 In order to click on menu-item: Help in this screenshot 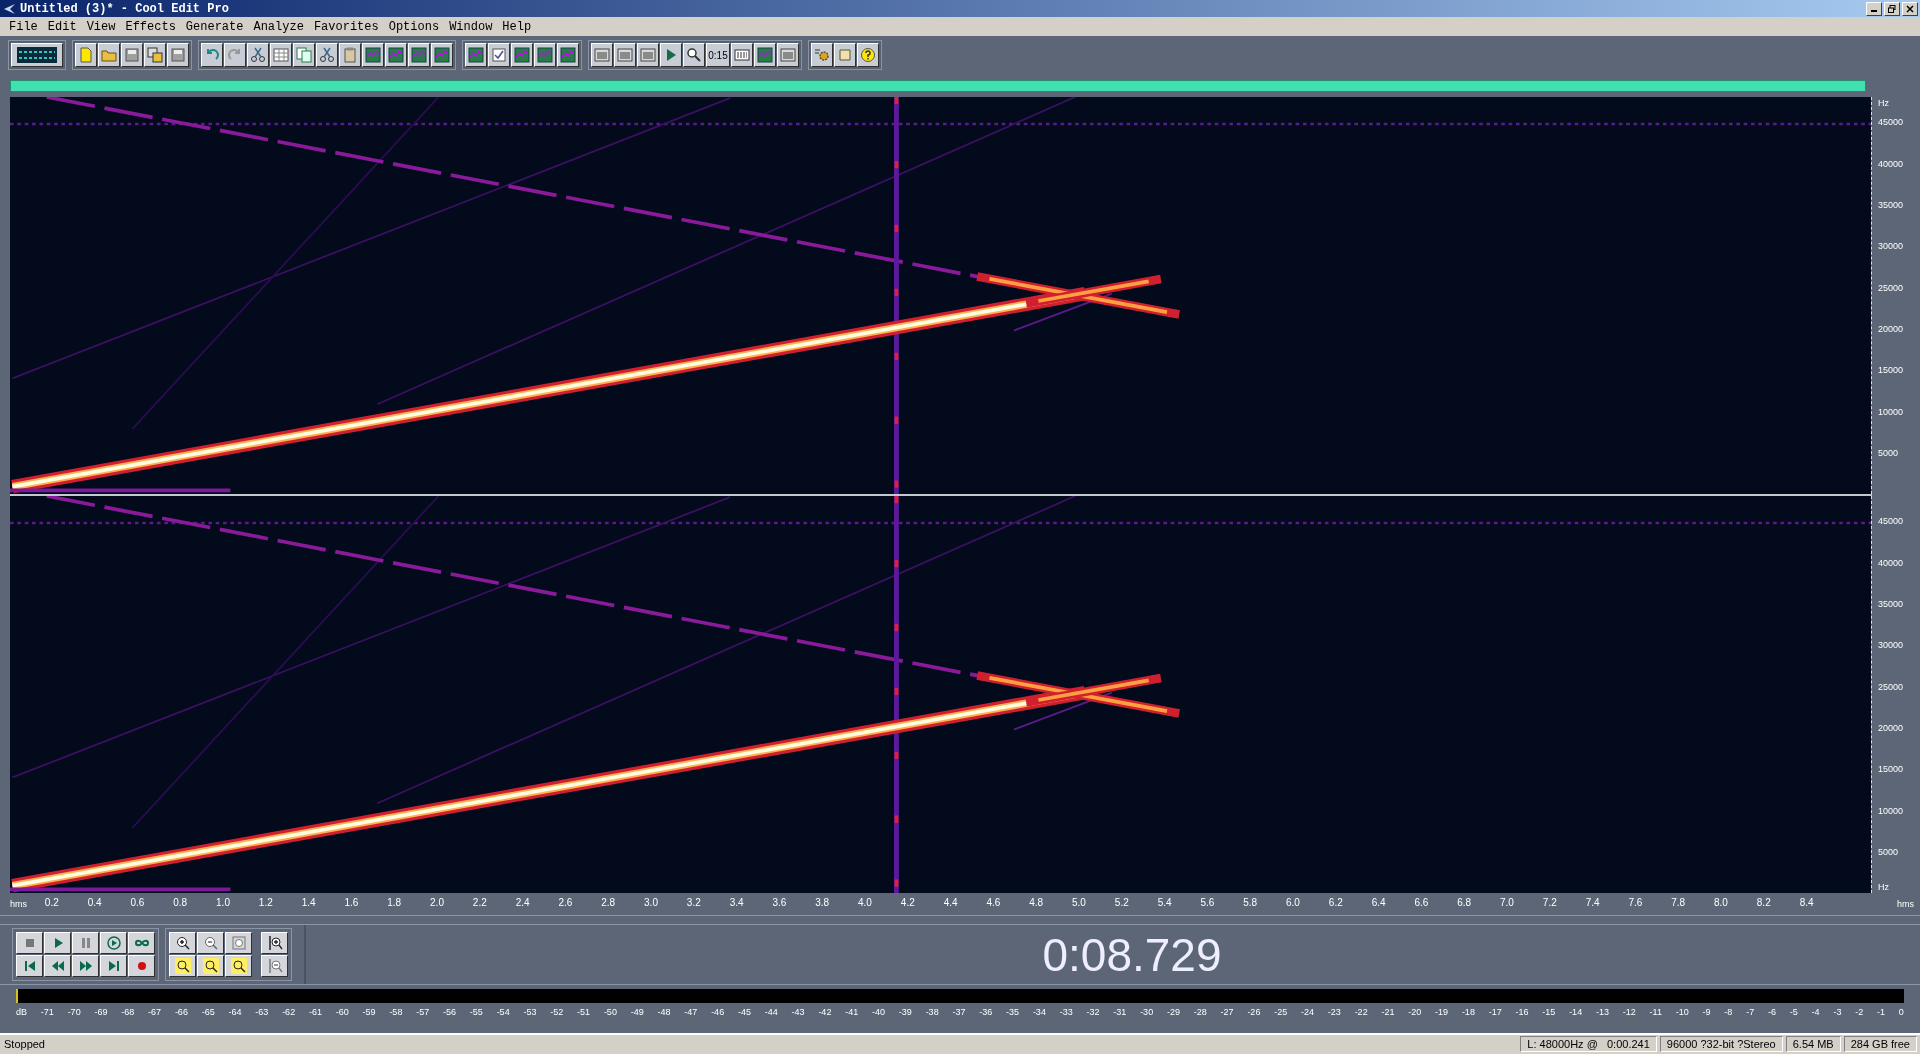, I will do `click(517, 26)`.